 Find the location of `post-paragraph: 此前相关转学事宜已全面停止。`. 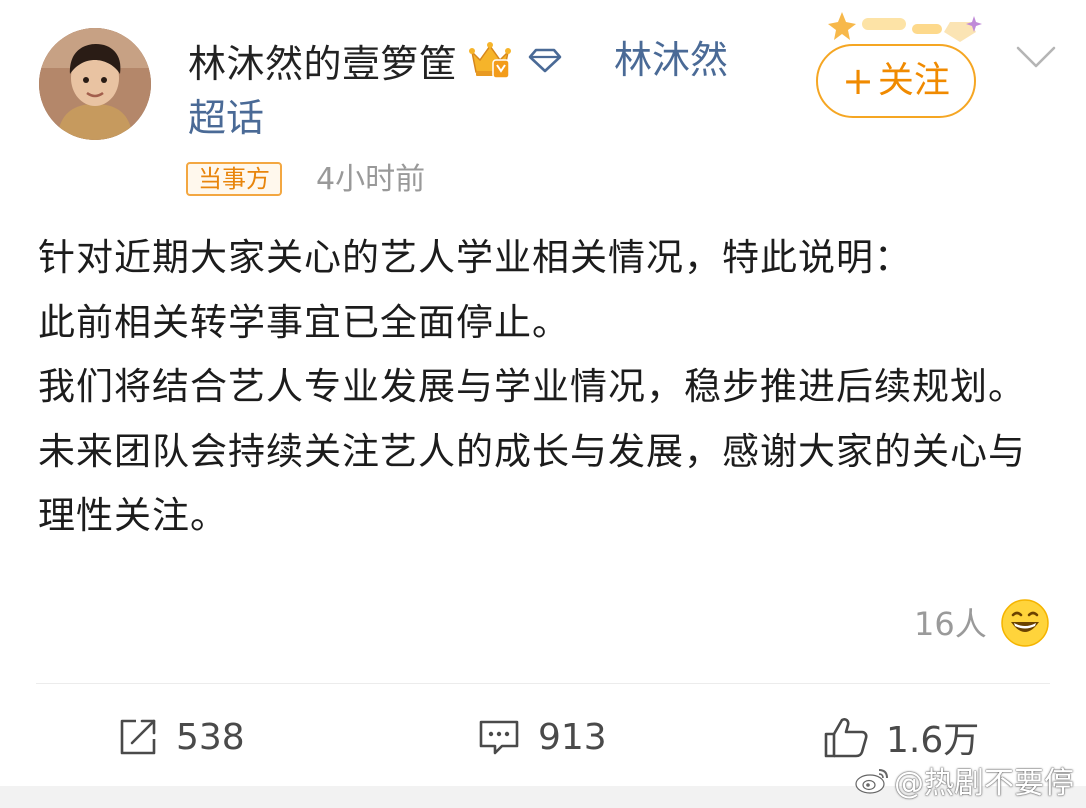

post-paragraph: 此前相关转学事宜已全面停止。 is located at coordinates (304, 322).